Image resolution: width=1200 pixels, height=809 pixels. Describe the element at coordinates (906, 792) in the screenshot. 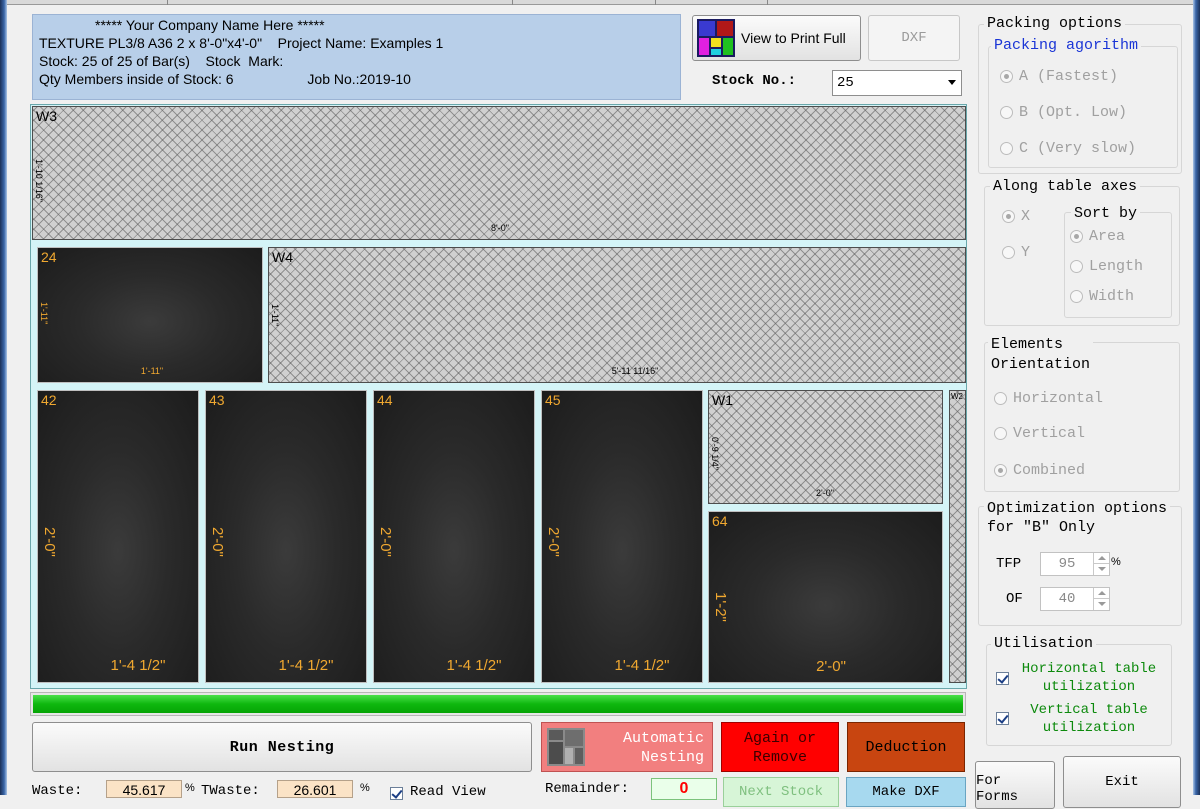

I see `make-dxf-button: Make DXF` at that location.